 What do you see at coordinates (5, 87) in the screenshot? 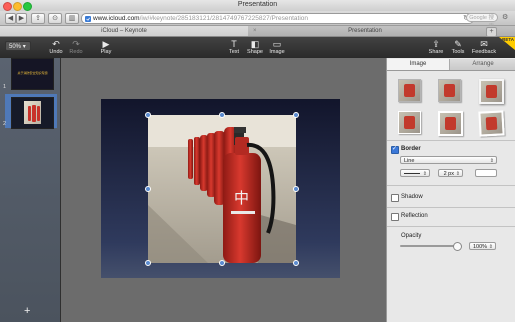
I see `slide-number-1: 1` at bounding box center [5, 87].